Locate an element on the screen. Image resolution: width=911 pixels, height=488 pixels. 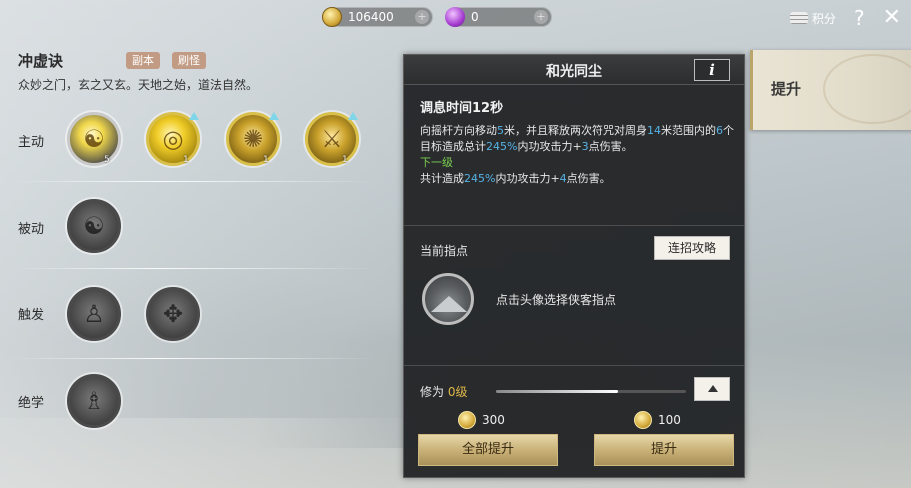
trigger-skill-1: ♙ is located at coordinates (94, 314).